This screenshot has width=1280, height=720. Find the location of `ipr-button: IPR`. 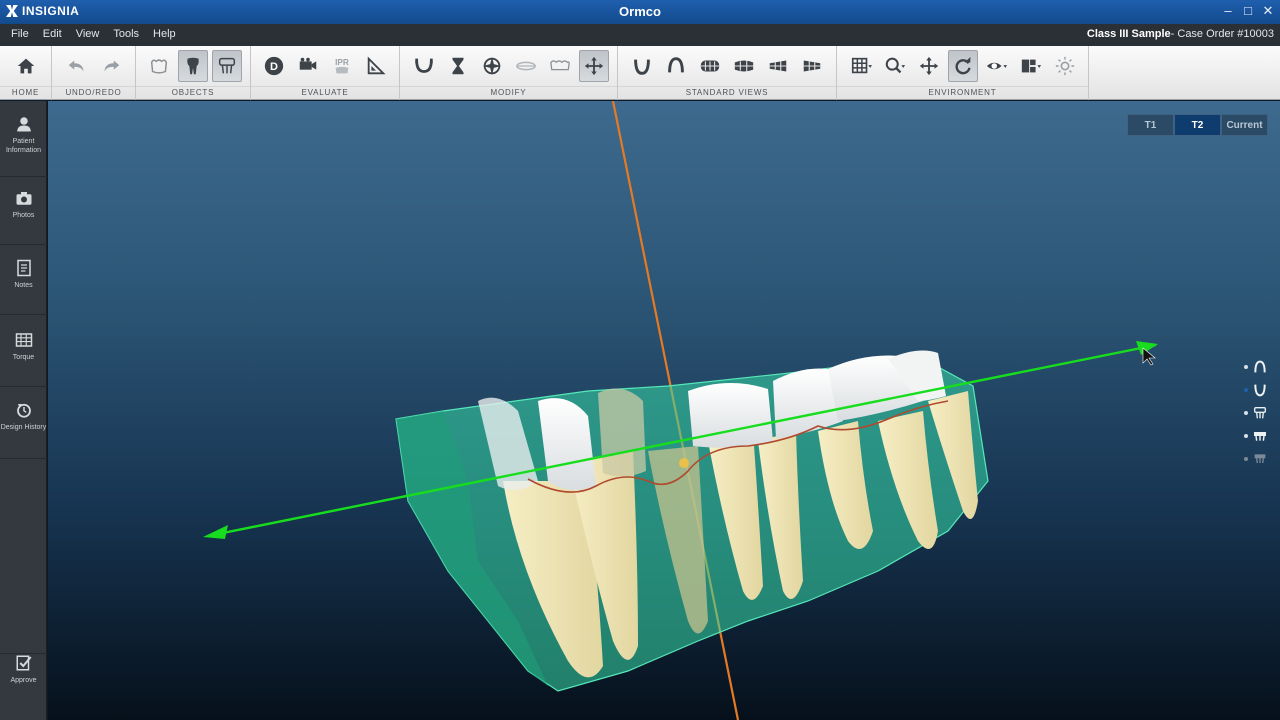

ipr-button: IPR is located at coordinates (342, 66).